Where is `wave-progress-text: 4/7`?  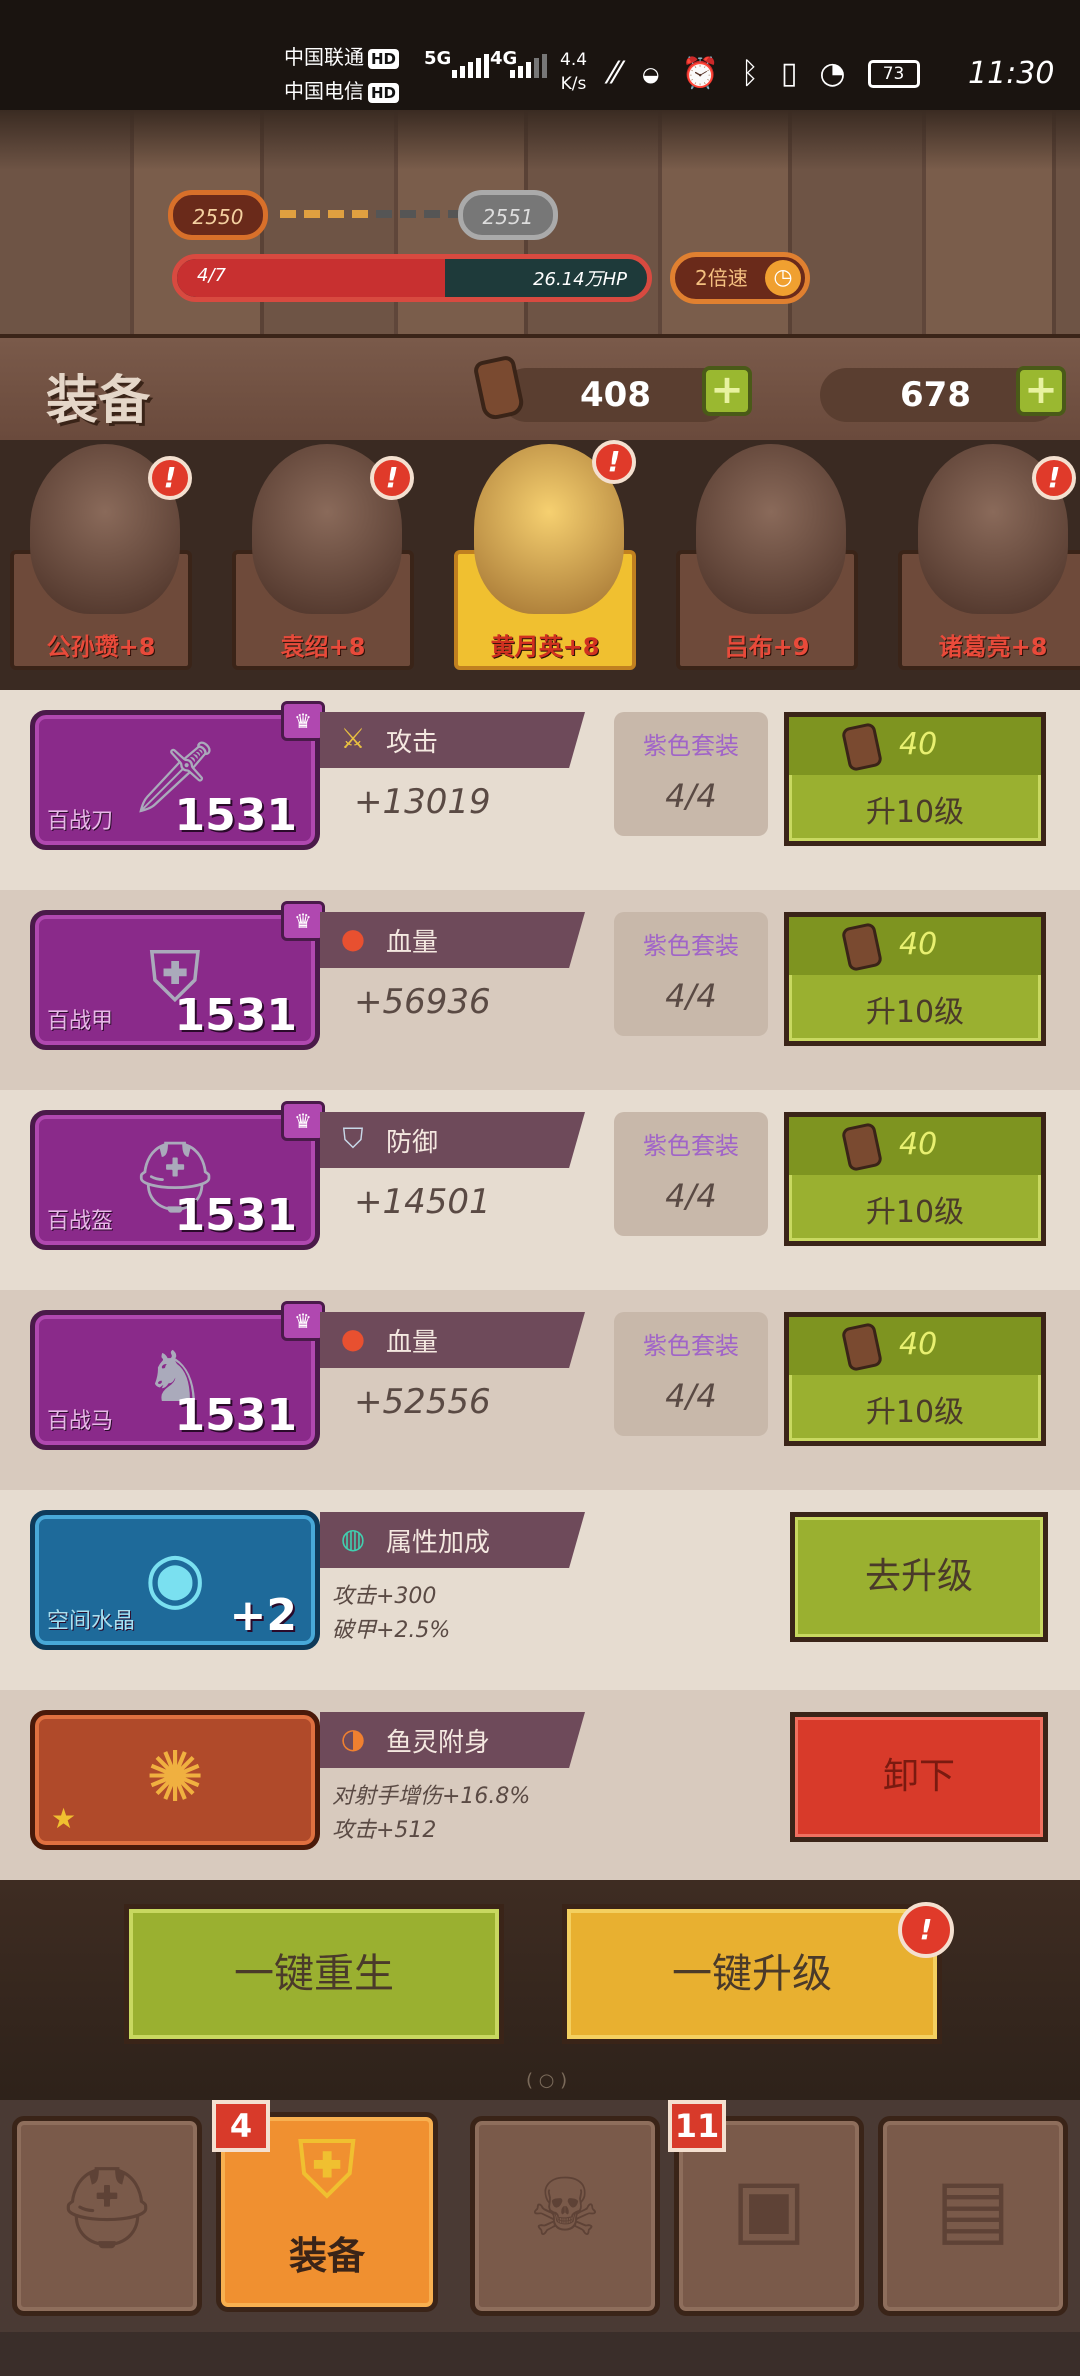 wave-progress-text: 4/7 is located at coordinates (211, 275).